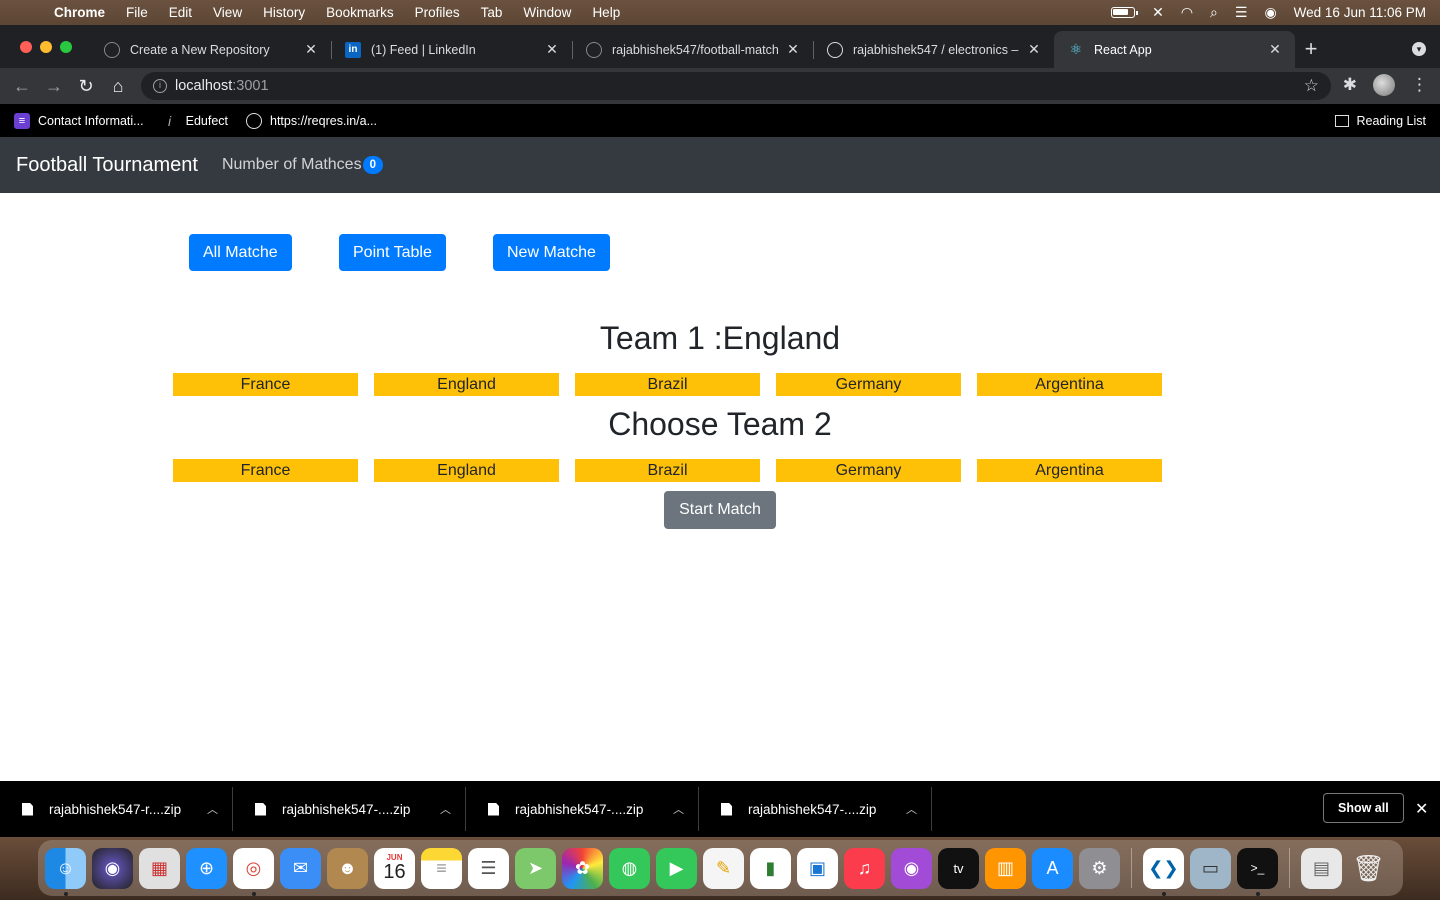 The width and height of the screenshot is (1440, 900). Describe the element at coordinates (392, 252) in the screenshot. I see `point-table-button: Point Table` at that location.